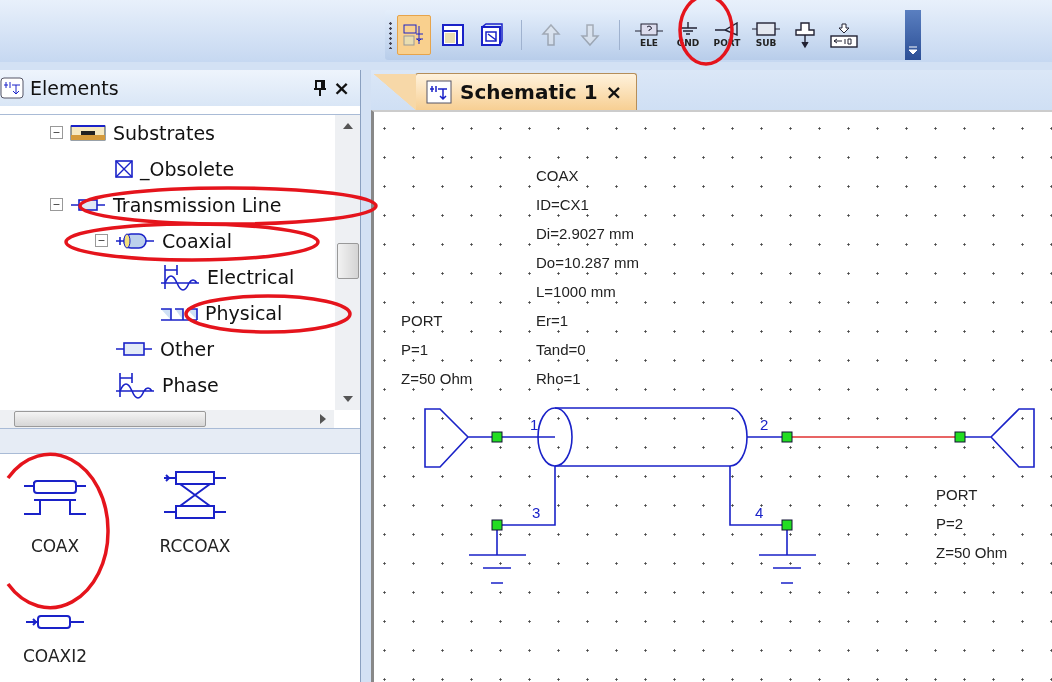  Describe the element at coordinates (55, 517) in the screenshot. I see `palette-item: COAX` at that location.